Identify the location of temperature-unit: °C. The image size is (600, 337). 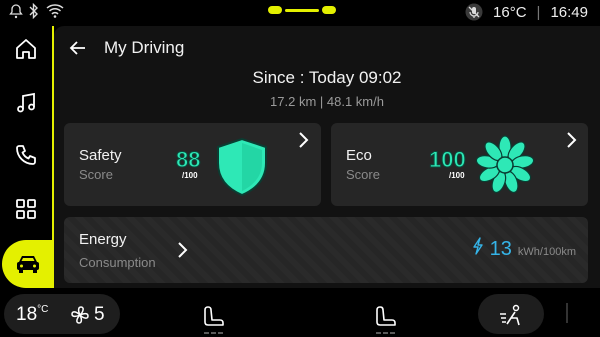
(43, 309).